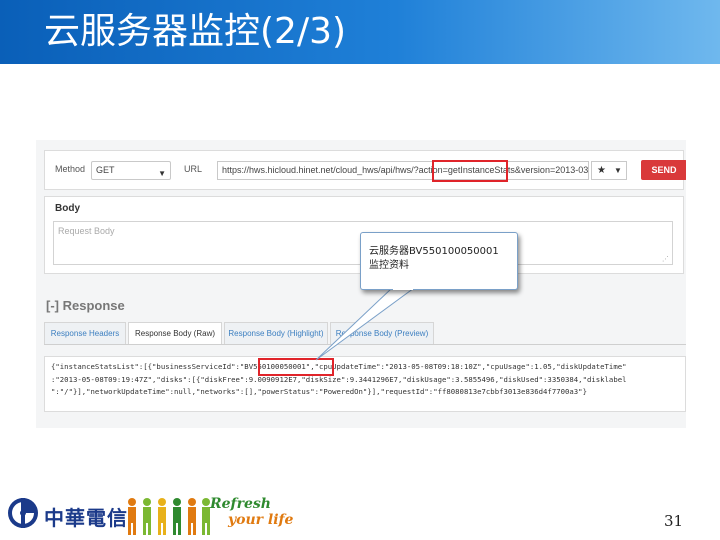 The height and width of the screenshot is (540, 720). I want to click on callout-arrow, so click(365, 324).